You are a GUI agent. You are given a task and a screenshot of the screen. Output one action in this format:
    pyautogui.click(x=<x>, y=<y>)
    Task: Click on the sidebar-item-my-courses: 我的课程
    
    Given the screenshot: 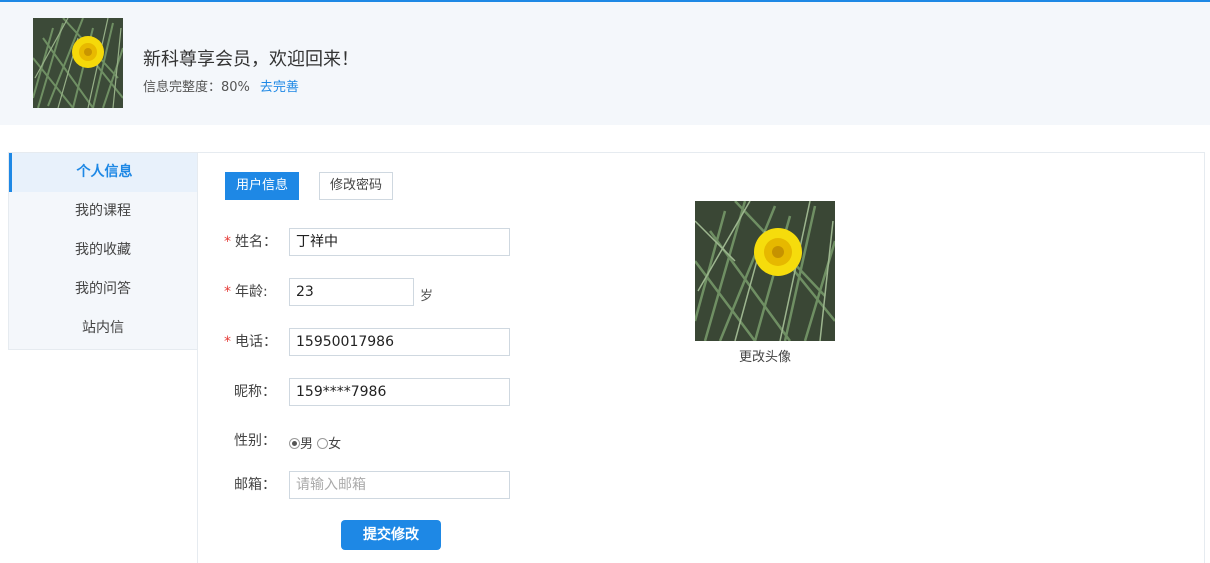 What is the action you would take?
    pyautogui.click(x=103, y=211)
    